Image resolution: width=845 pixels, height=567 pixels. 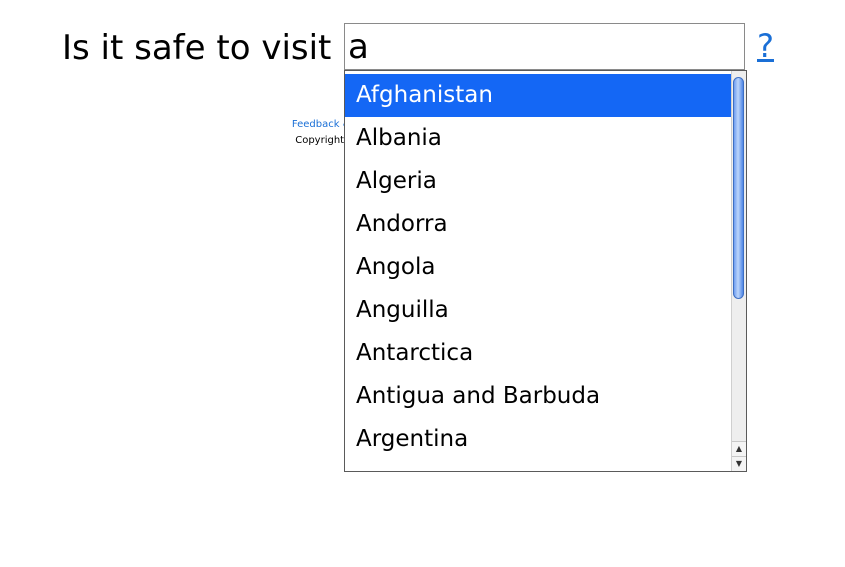 I want to click on autocomplete-item: Angola, so click(x=538, y=267).